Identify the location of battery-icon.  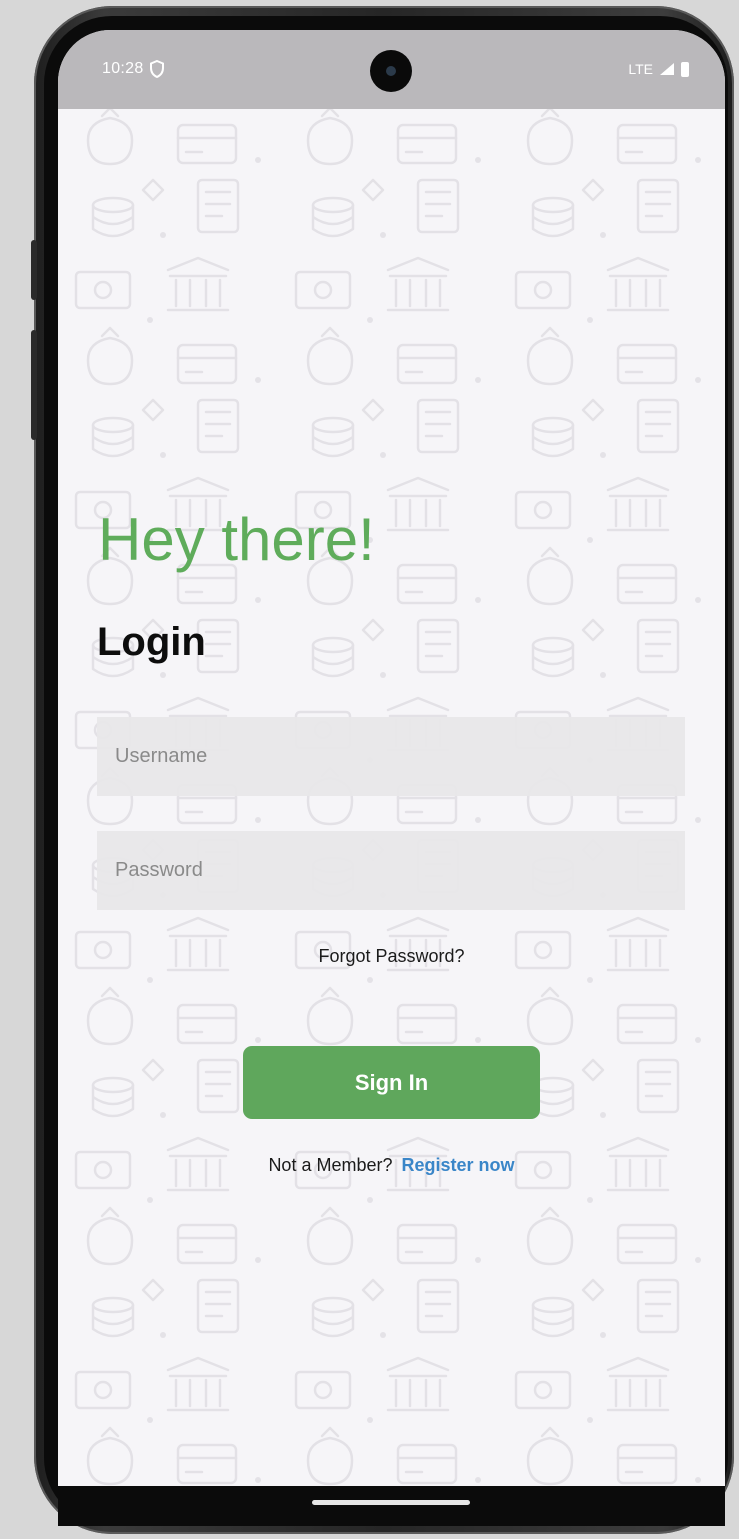
(685, 69).